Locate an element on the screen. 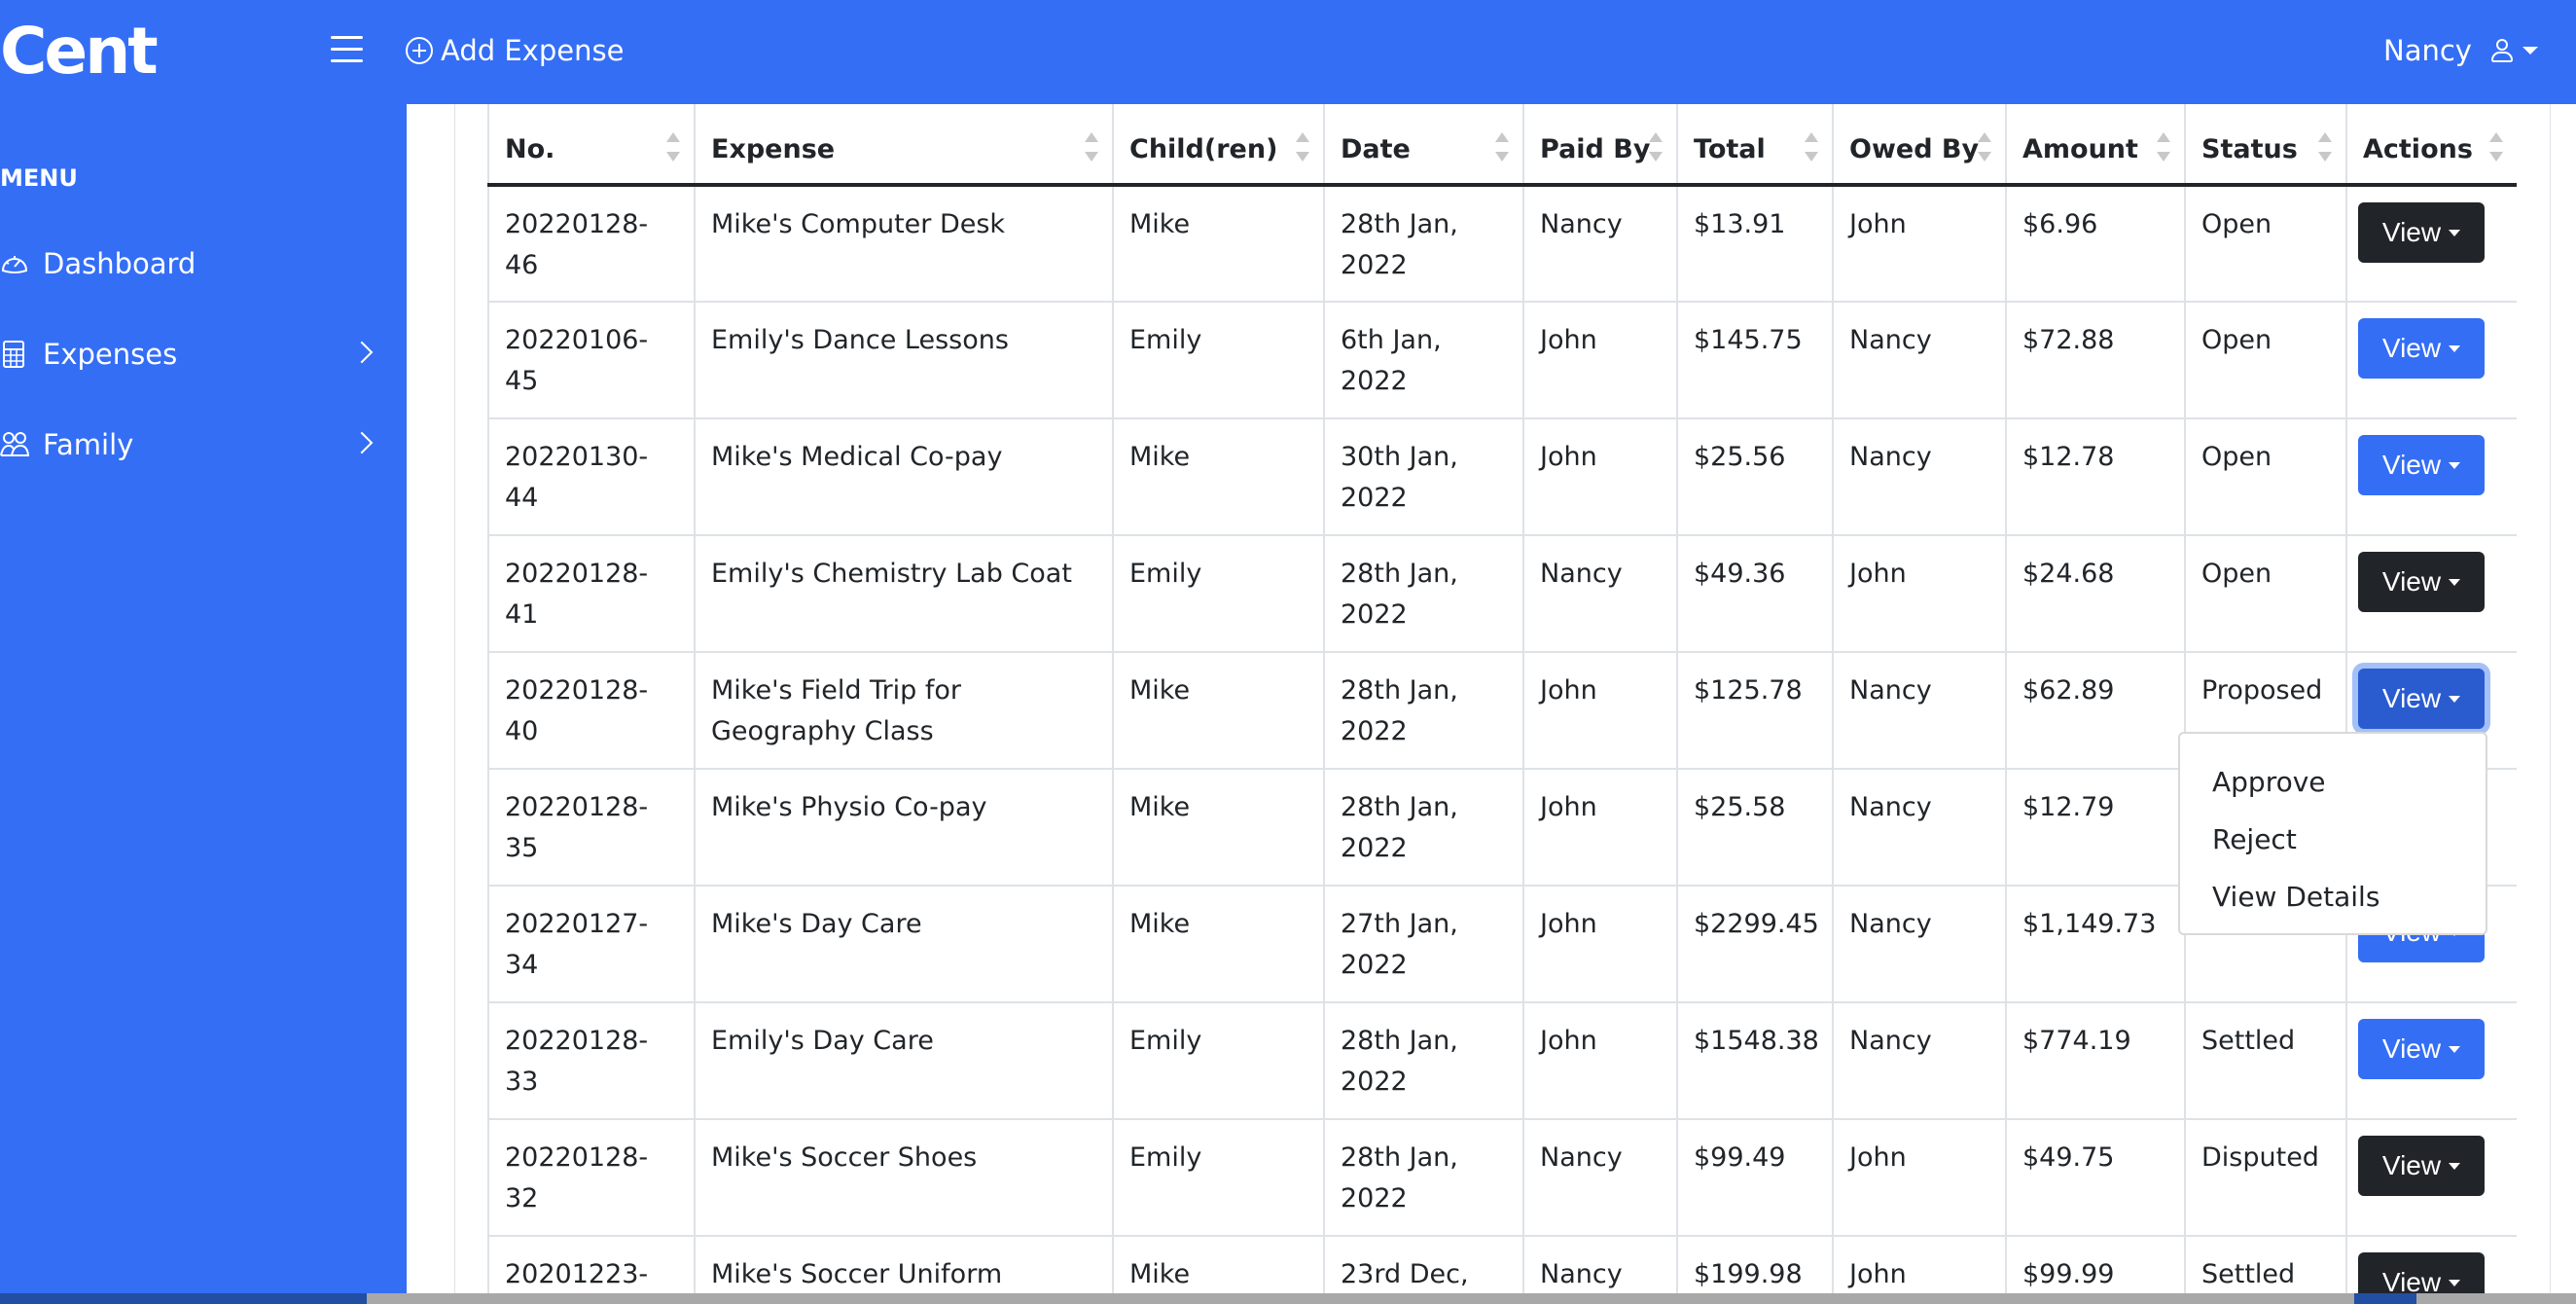 This screenshot has height=1304, width=2576. cell-paid-by: John is located at coordinates (1600, 944).